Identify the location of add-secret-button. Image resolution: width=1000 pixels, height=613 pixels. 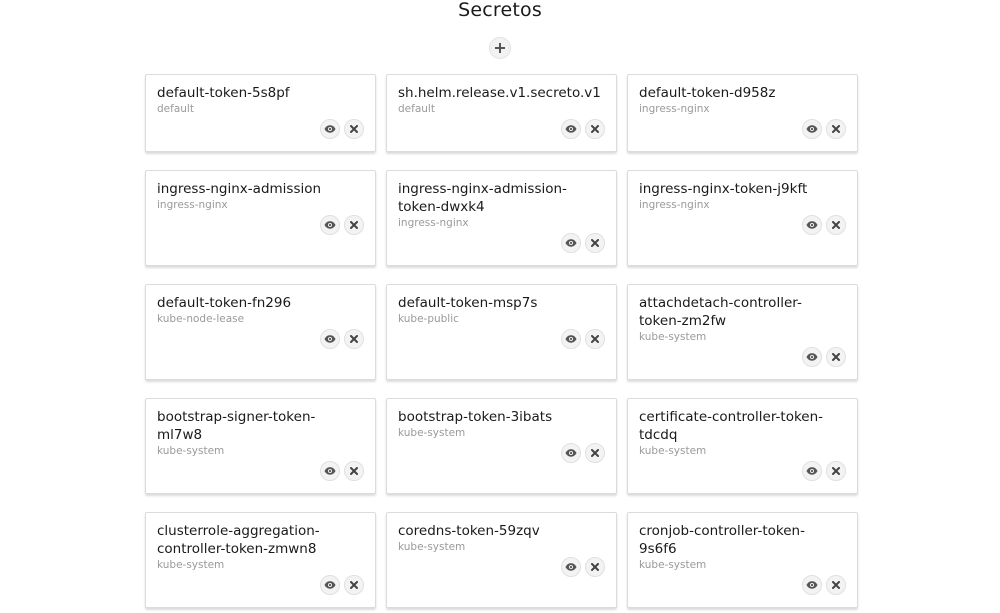
(500, 48).